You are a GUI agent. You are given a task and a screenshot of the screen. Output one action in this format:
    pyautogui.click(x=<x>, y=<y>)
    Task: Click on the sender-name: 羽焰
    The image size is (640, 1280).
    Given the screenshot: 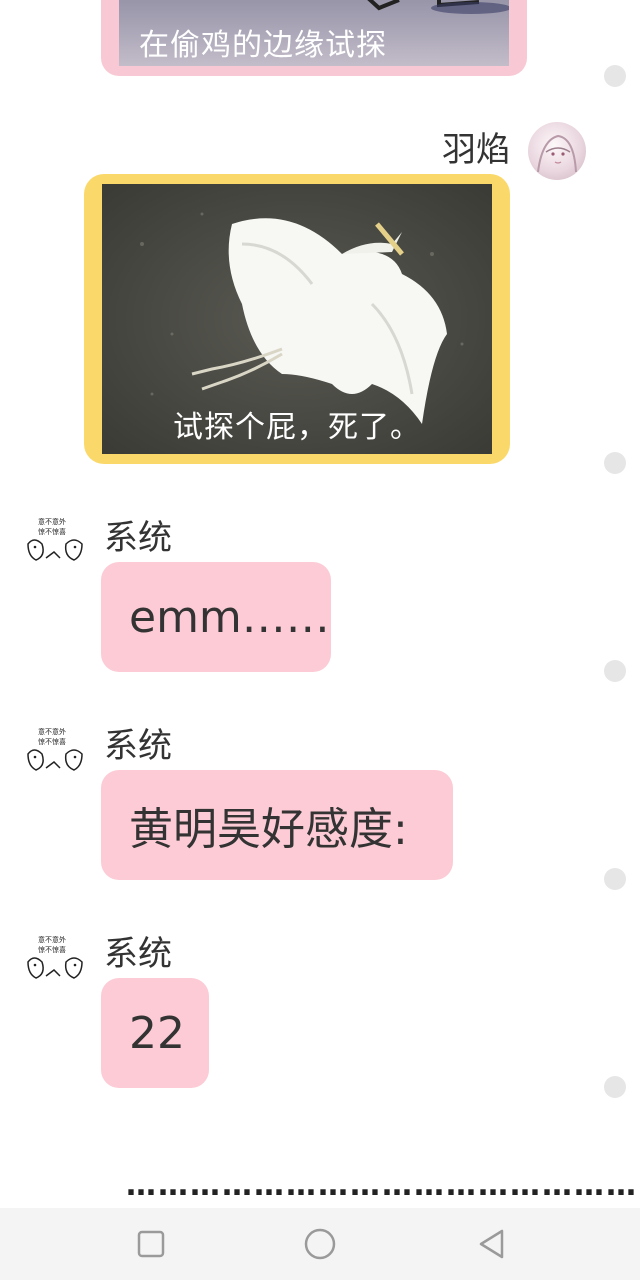 What is the action you would take?
    pyautogui.click(x=476, y=150)
    